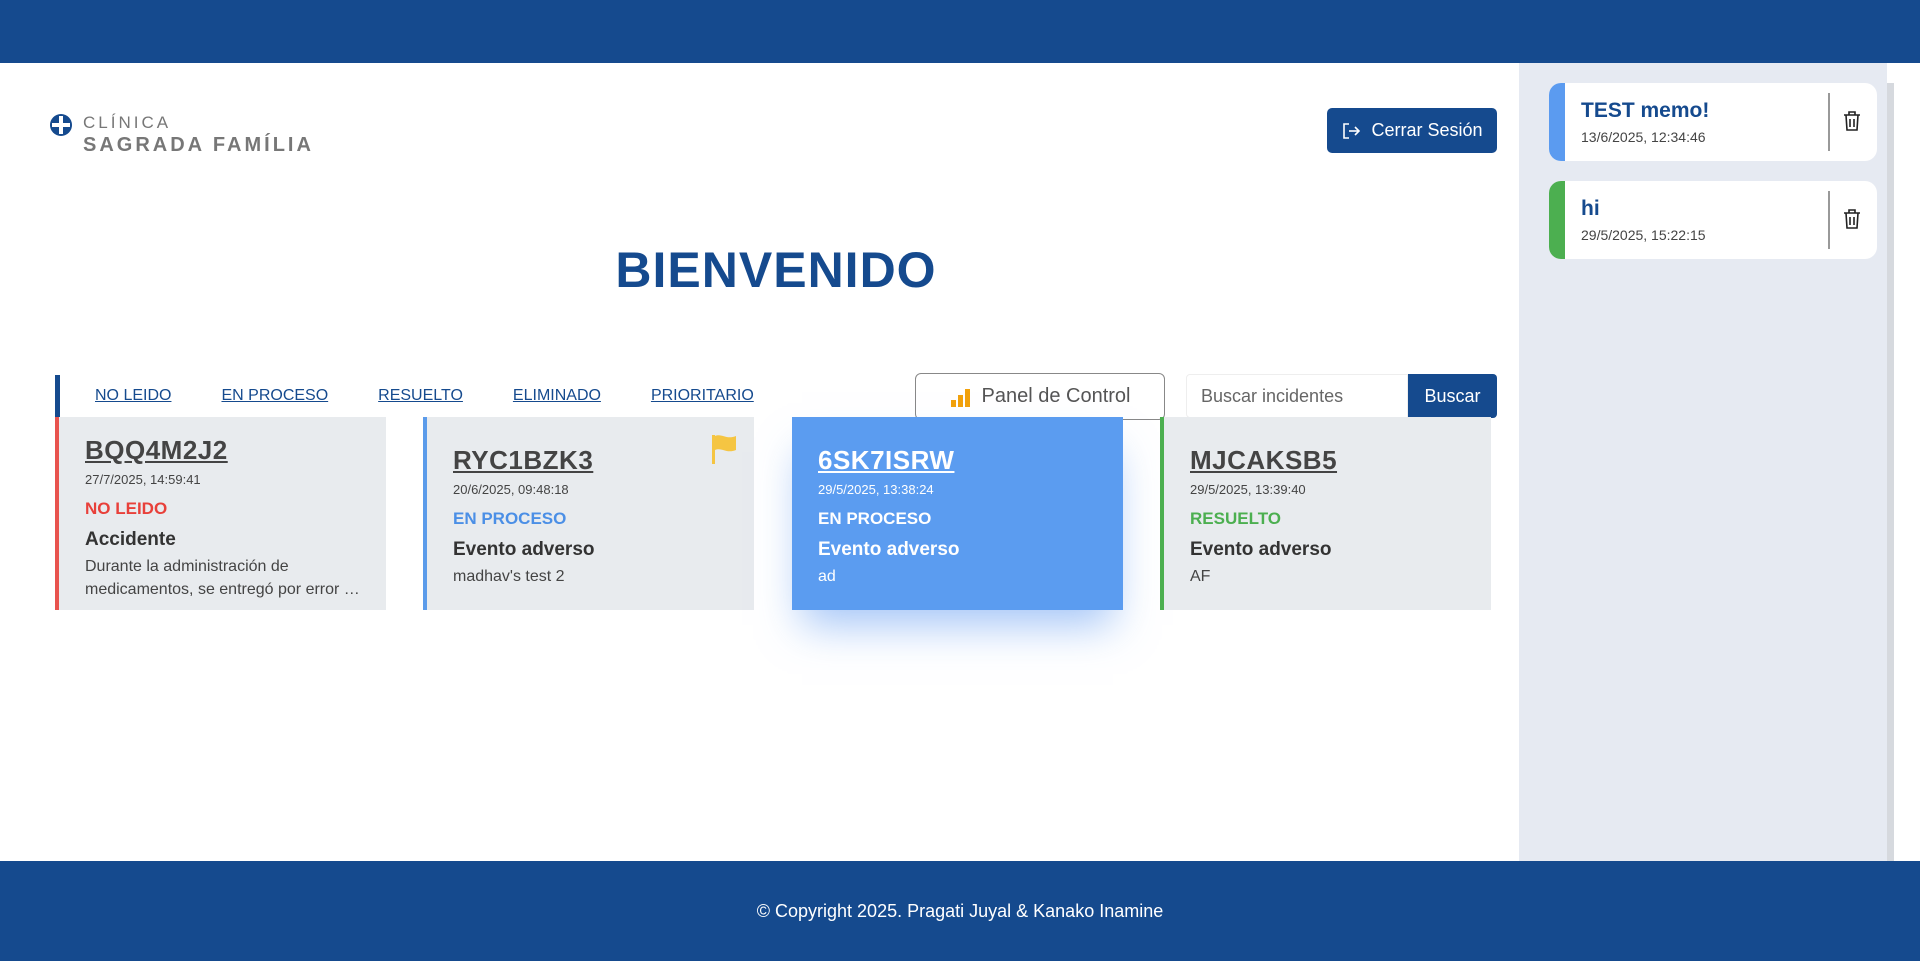 The width and height of the screenshot is (1920, 961). Describe the element at coordinates (1590, 208) in the screenshot. I see `memo-title: hi` at that location.